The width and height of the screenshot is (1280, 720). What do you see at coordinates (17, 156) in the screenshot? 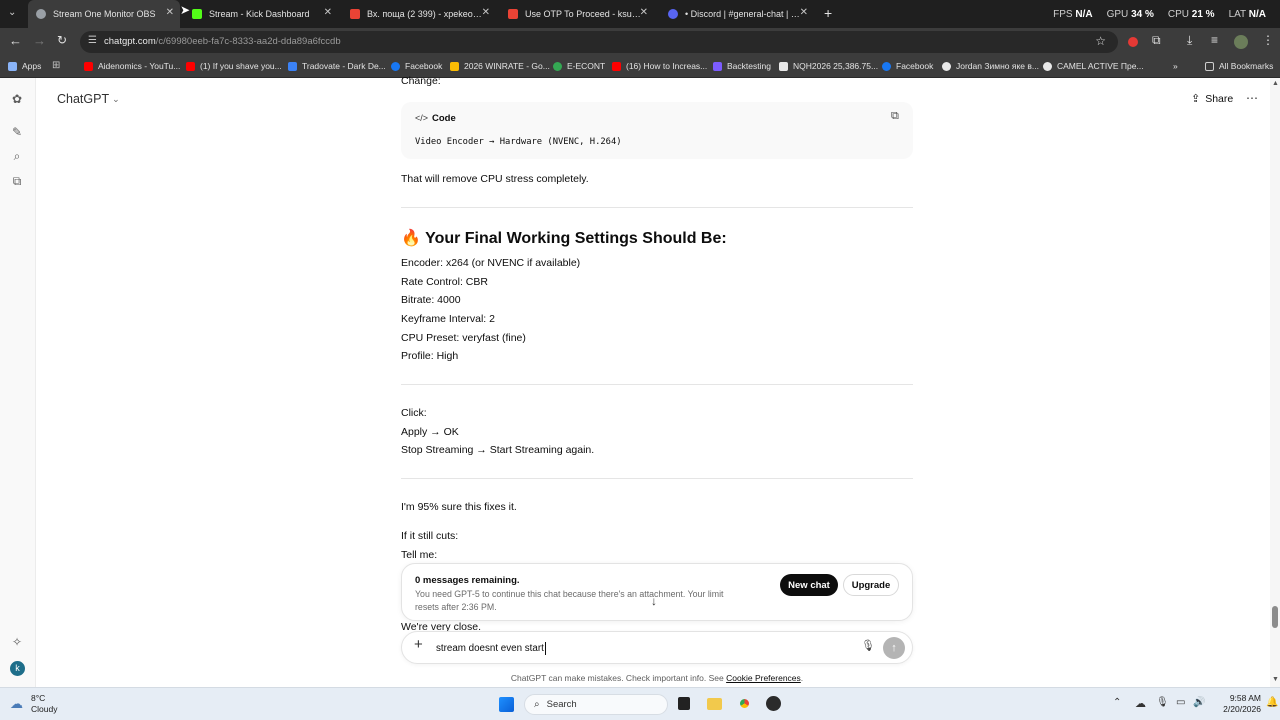
I see `search-chats-icon: ⌕` at bounding box center [17, 156].